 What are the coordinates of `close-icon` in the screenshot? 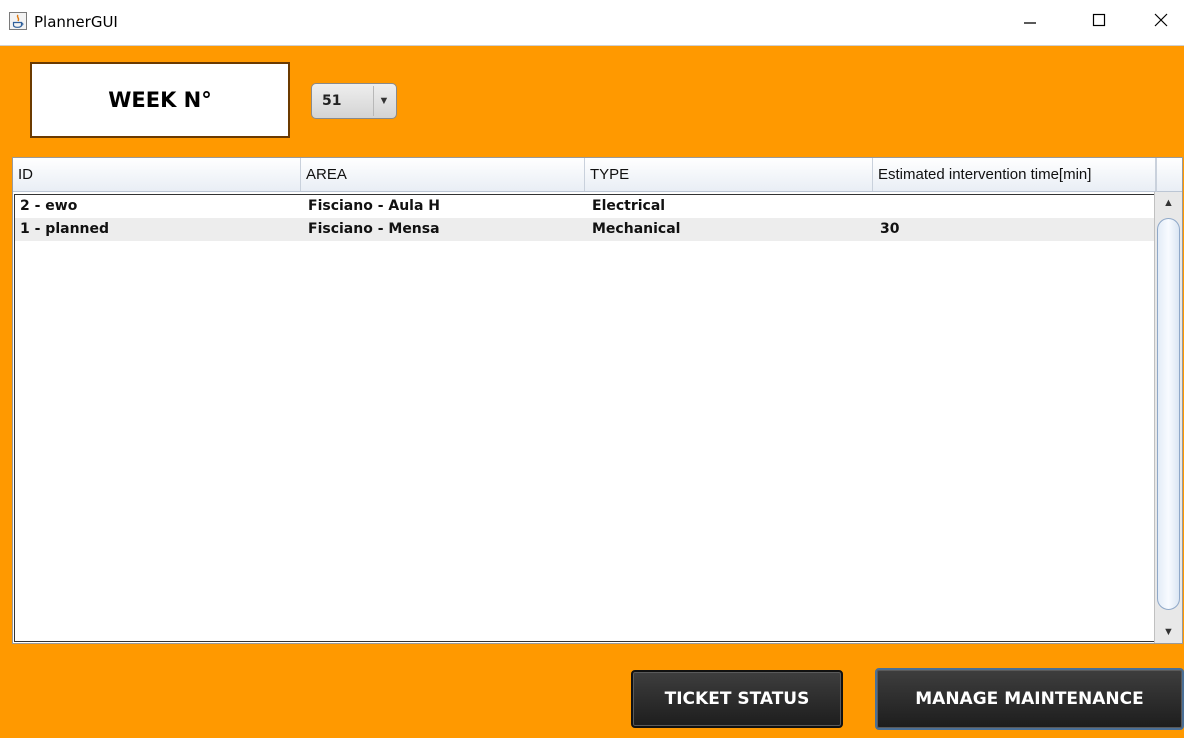 It's located at (1161, 20).